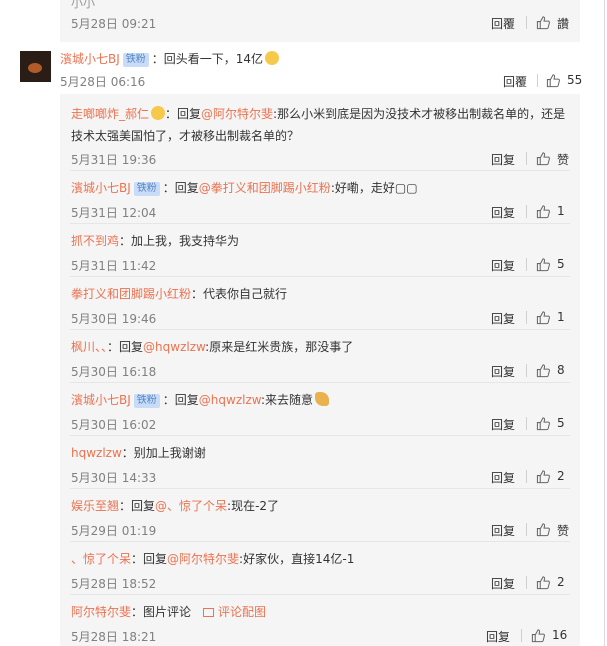 The image size is (607, 646). I want to click on reply-username: 、惊了个呆, so click(101, 559).